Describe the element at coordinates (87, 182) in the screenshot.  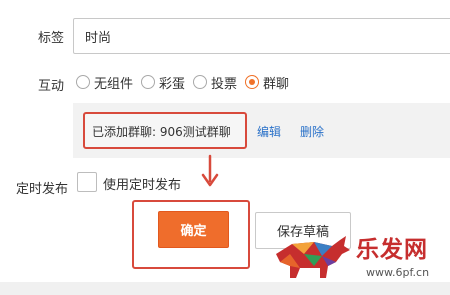
I see `schedule-checkbox` at that location.